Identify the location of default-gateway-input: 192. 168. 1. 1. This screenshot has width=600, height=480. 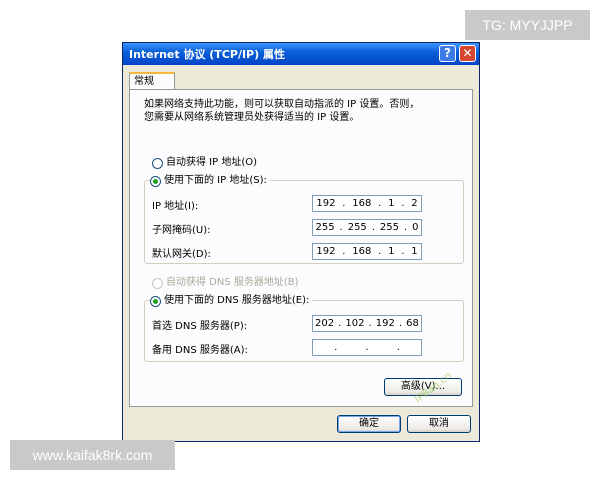
(367, 251).